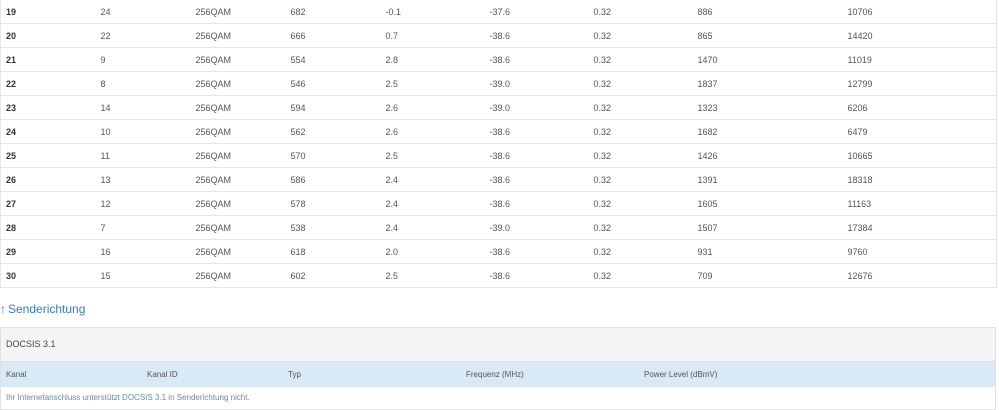 The image size is (999, 410). I want to click on table-cell: 1507, so click(767, 227).